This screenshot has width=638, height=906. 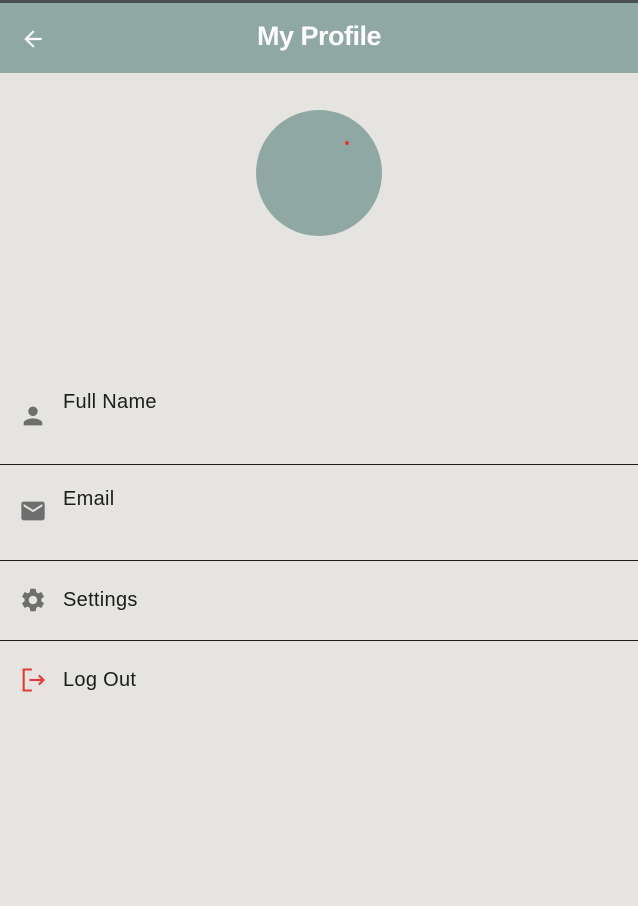 What do you see at coordinates (33, 511) in the screenshot?
I see `mail-icon` at bounding box center [33, 511].